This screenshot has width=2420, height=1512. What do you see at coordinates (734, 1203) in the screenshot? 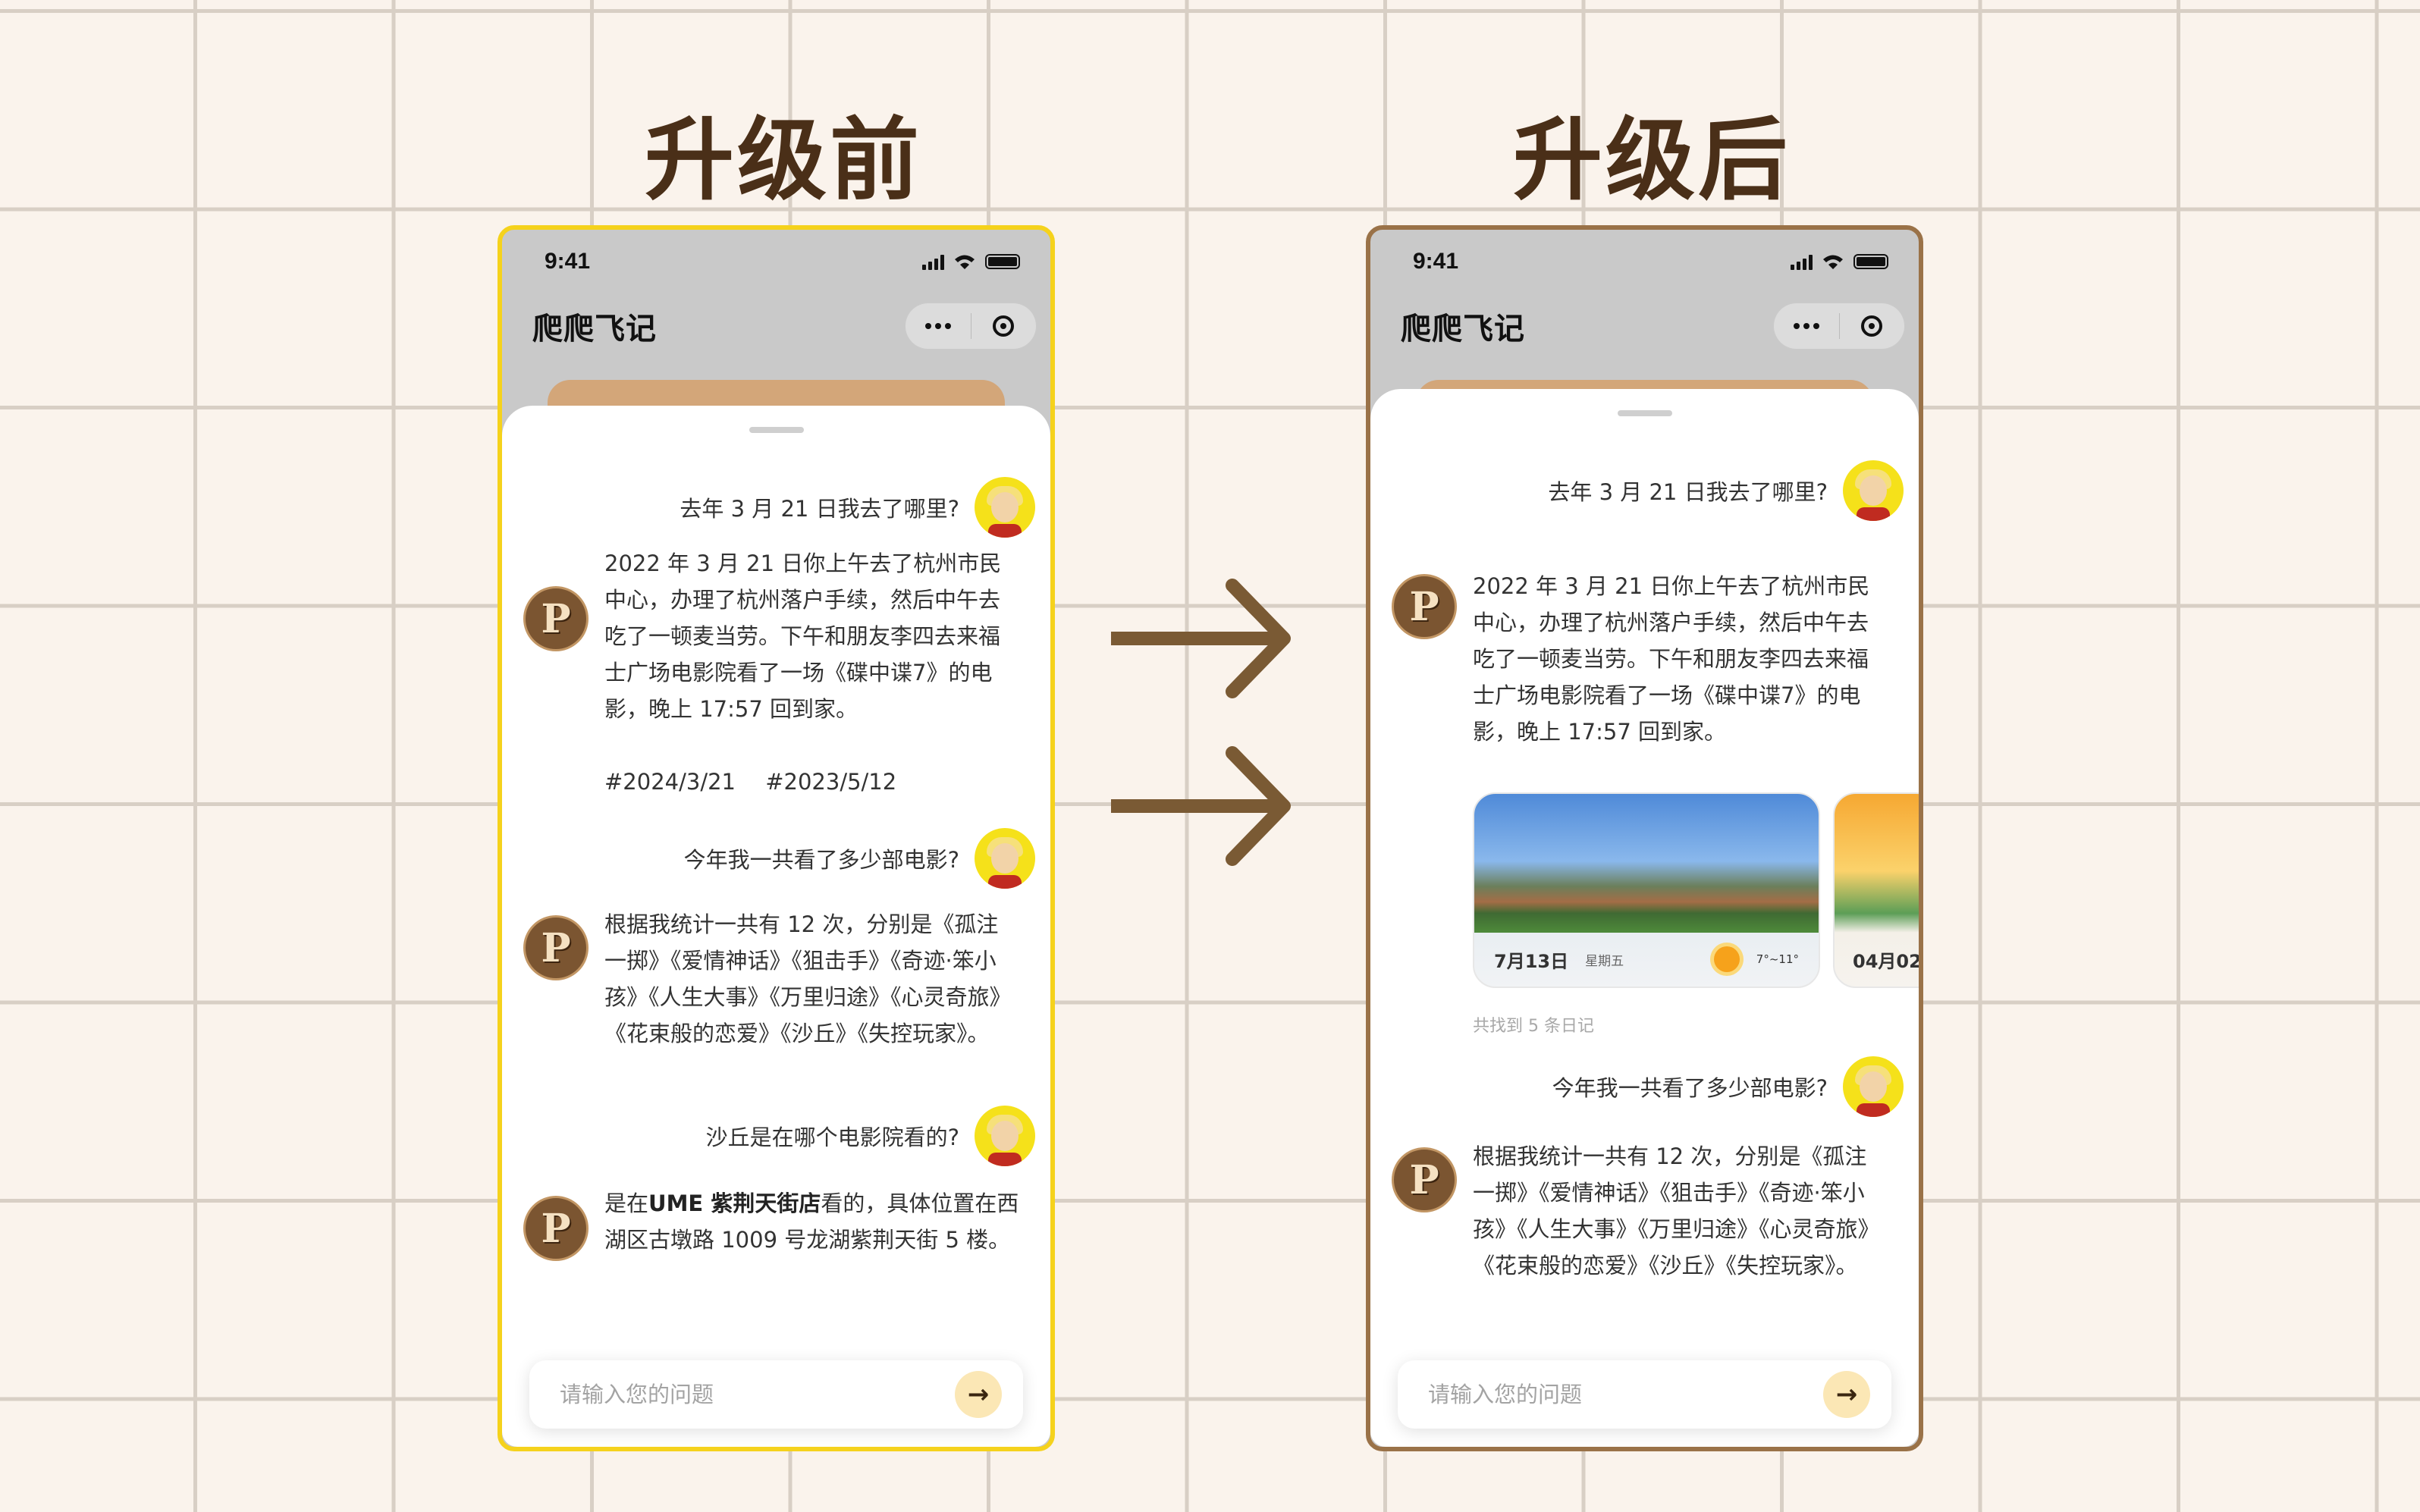
I see `cinema-name: UME 紫荆天街店` at bounding box center [734, 1203].